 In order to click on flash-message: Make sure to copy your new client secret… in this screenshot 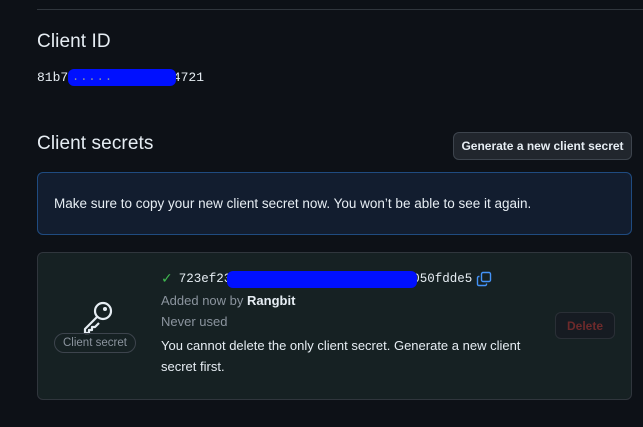, I will do `click(293, 203)`.